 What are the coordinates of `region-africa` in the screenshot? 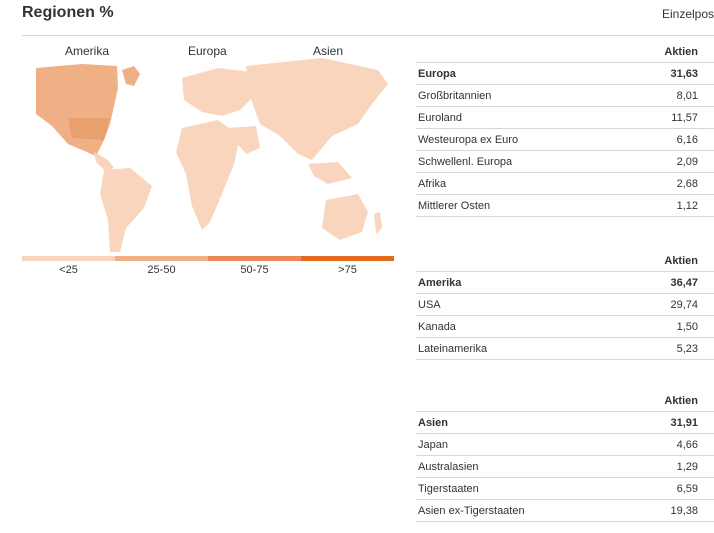 It's located at (208, 175).